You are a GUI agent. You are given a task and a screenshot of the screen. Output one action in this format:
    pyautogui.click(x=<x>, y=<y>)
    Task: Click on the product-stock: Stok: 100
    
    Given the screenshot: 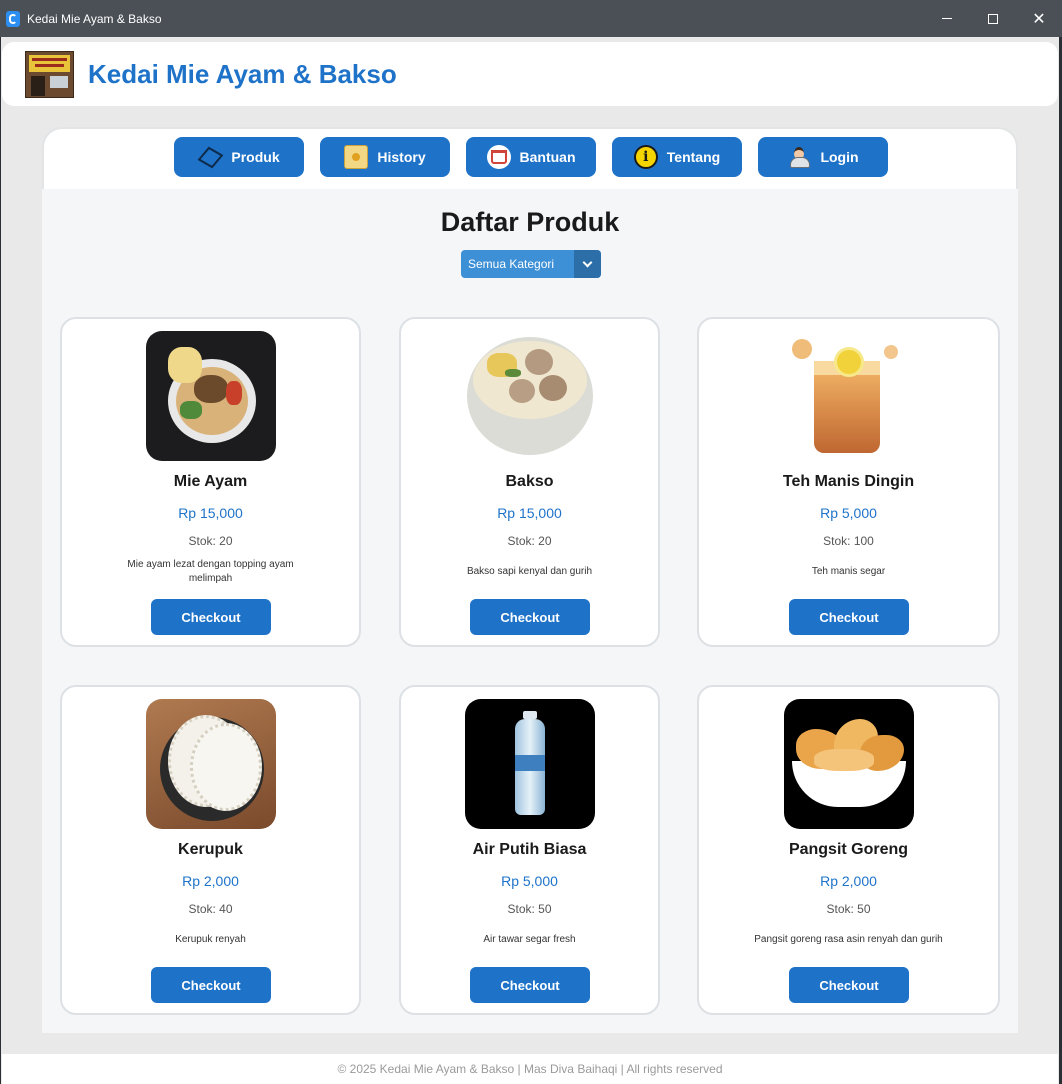 What is the action you would take?
    pyautogui.click(x=848, y=541)
    